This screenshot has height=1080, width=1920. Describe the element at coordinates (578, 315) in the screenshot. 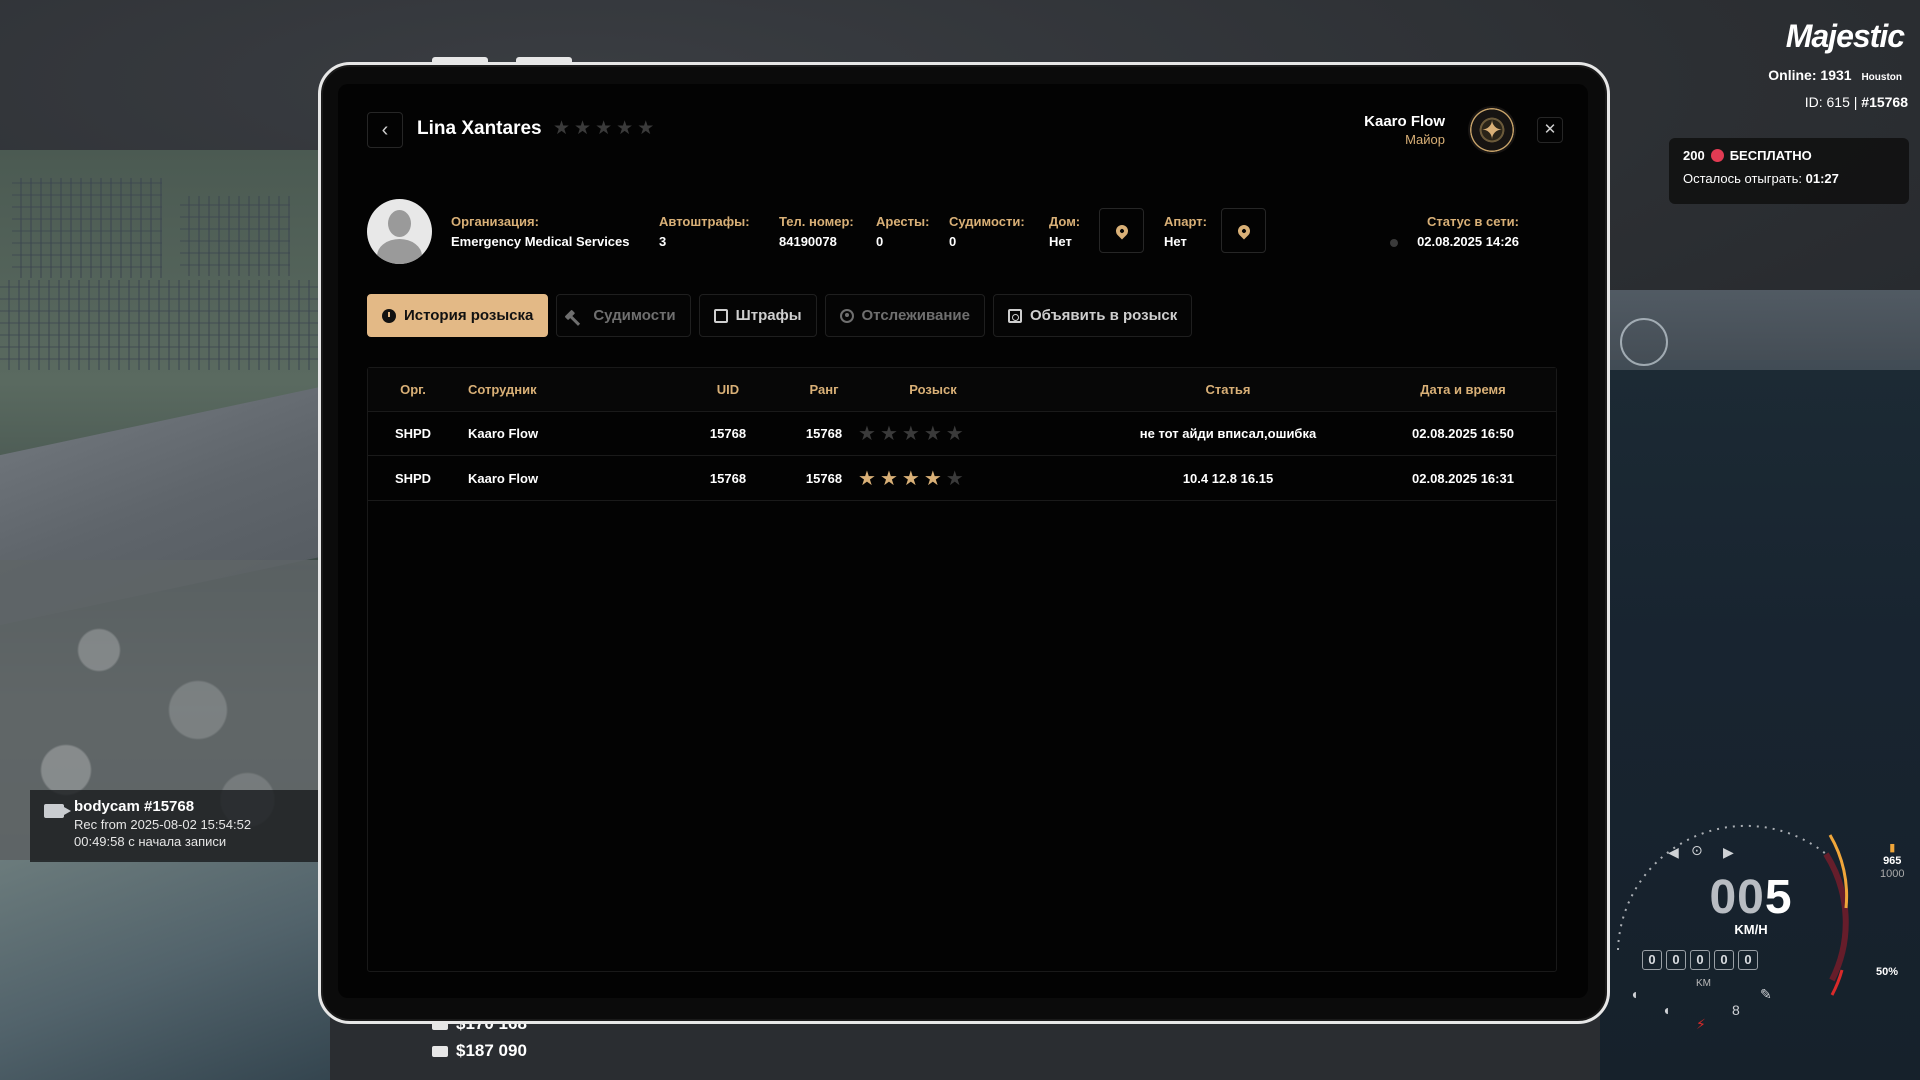

I see `gavel-icon` at that location.